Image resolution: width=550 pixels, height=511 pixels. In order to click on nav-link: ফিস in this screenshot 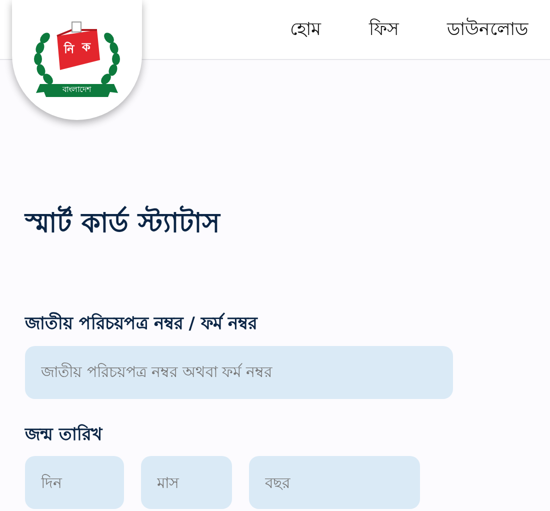, I will do `click(384, 29)`.